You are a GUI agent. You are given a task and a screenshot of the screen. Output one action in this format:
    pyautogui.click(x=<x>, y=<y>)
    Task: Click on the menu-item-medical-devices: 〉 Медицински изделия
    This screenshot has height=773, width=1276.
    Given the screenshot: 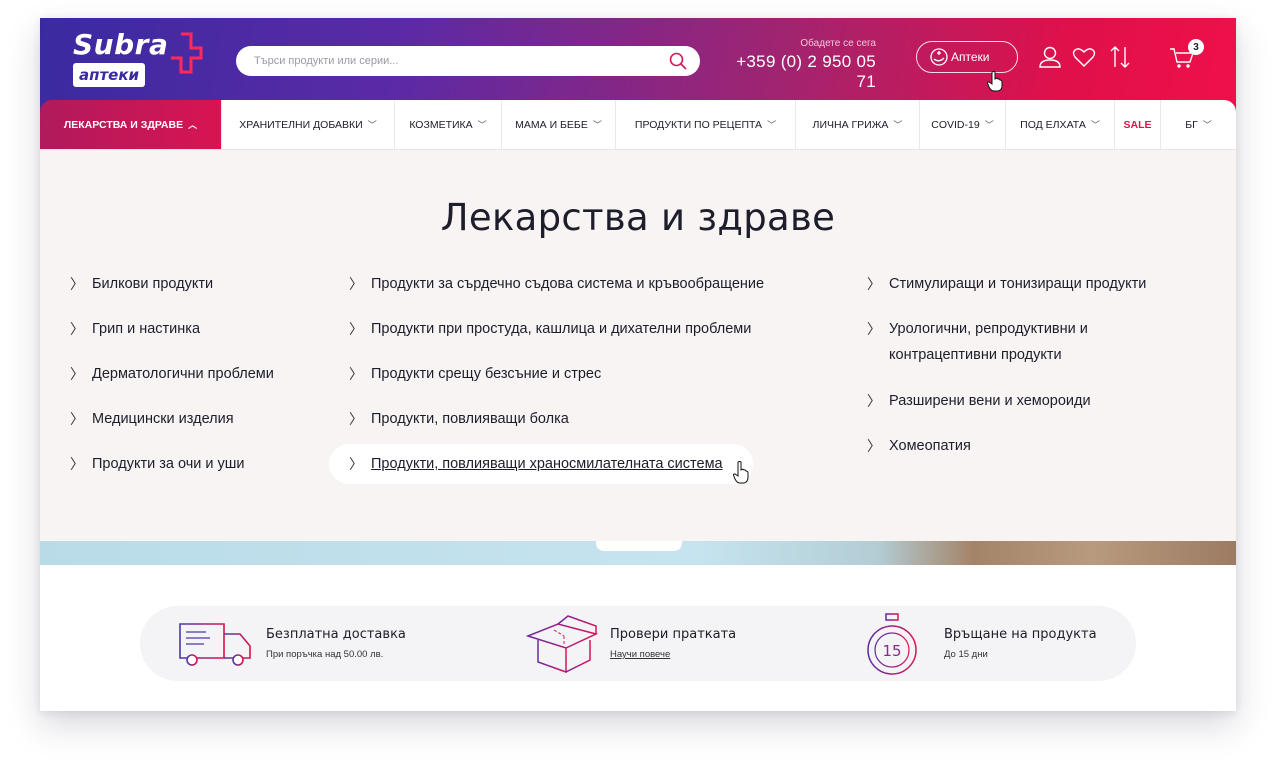 What is the action you would take?
    pyautogui.click(x=152, y=419)
    